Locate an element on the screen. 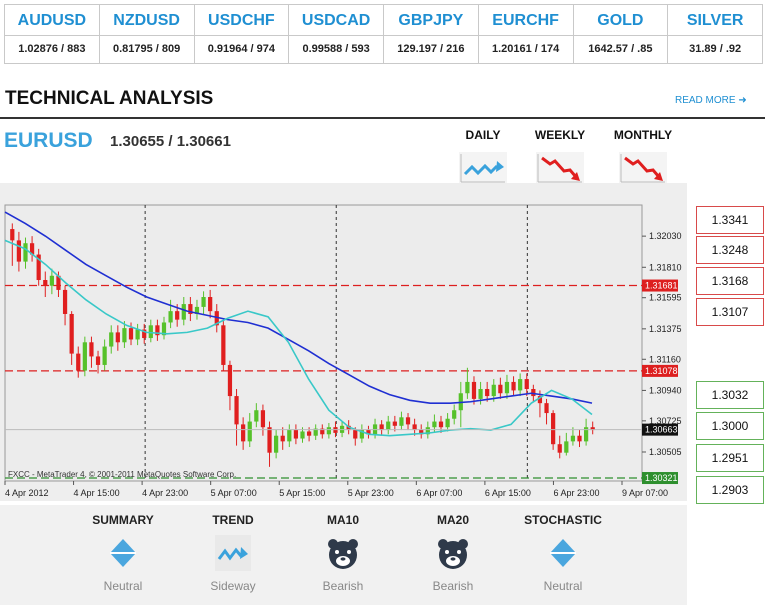 Image resolution: width=765 pixels, height=605 pixels. ticker-price: 1.02876 / 883 is located at coordinates (52, 49).